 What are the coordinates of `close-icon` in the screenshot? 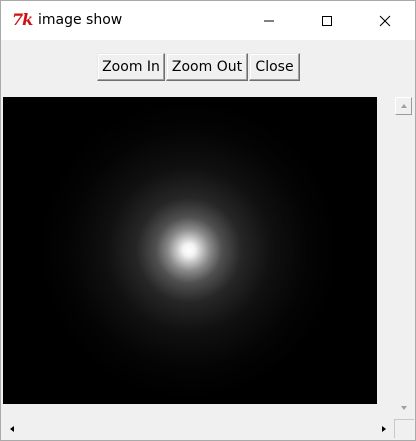 It's located at (385, 20).